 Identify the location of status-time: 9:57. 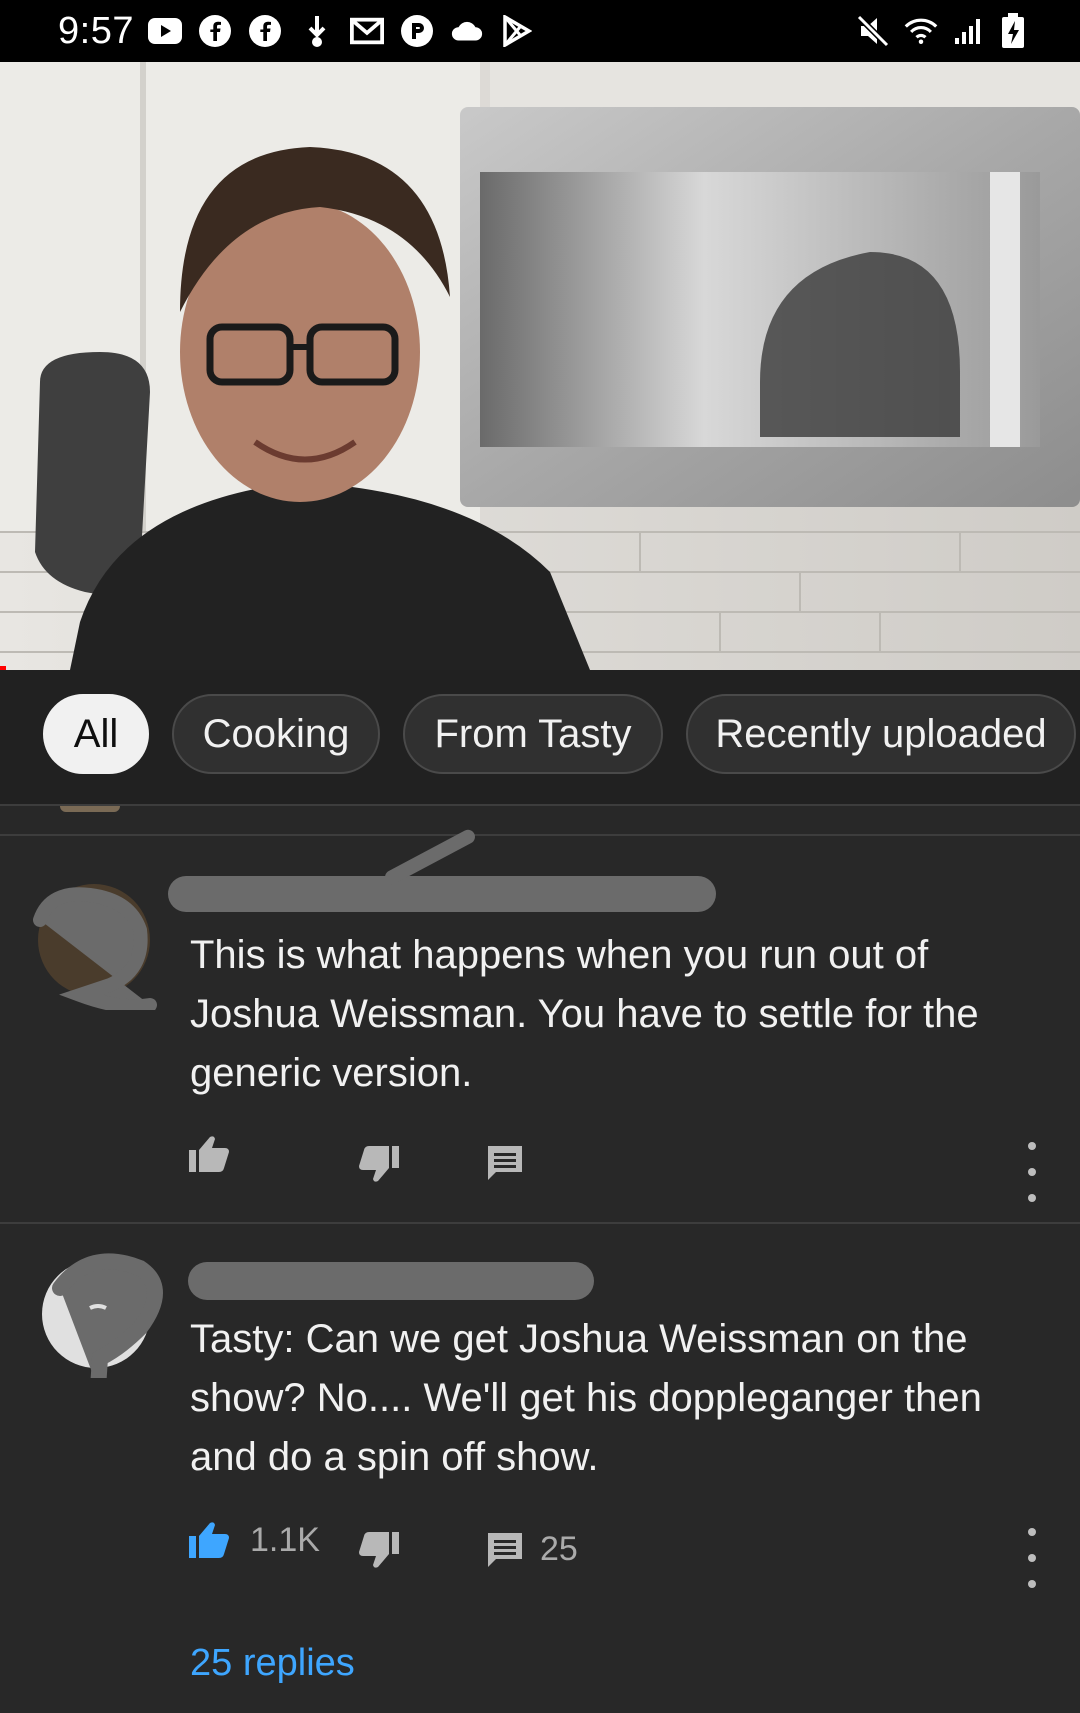
(96, 31).